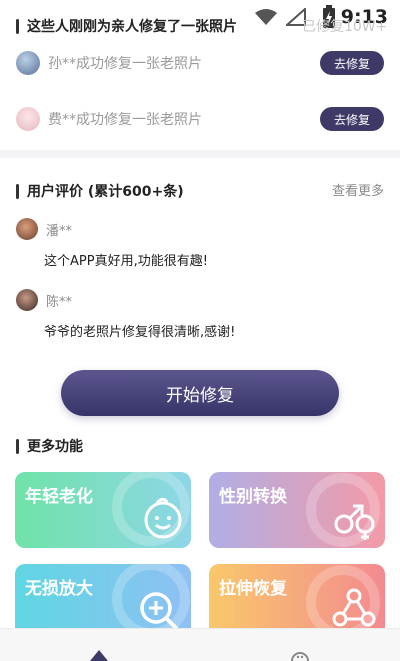  Describe the element at coordinates (200, 644) in the screenshot. I see `bottom-tab-bar` at that location.